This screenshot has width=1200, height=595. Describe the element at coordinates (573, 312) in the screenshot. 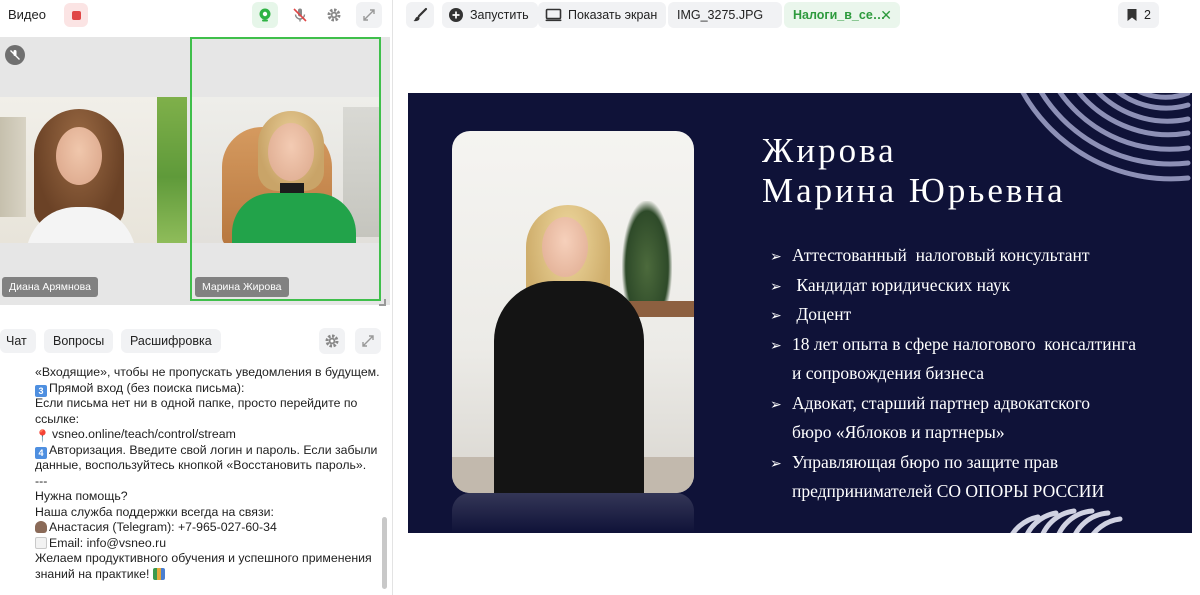

I see `speaker-photo` at that location.